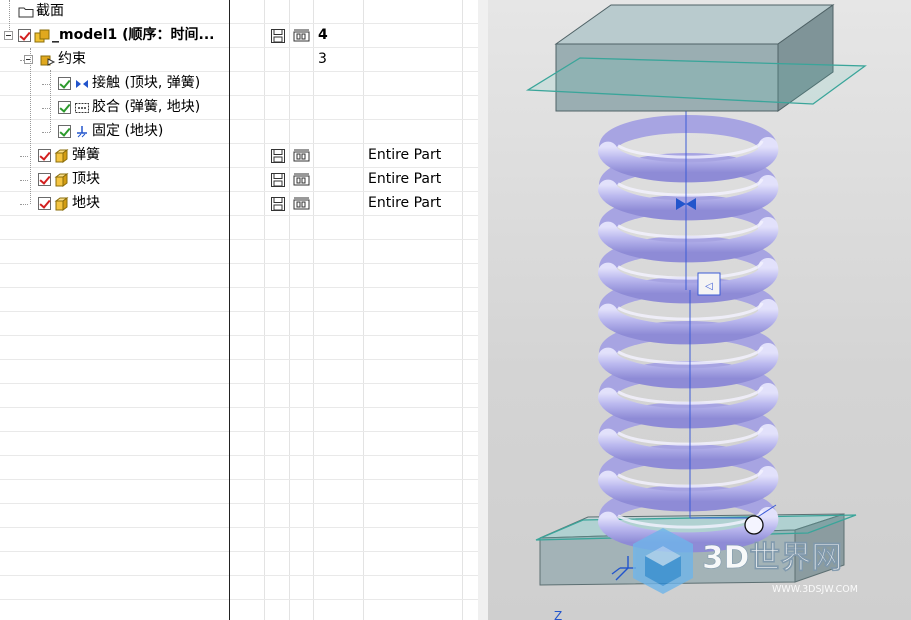 The width and height of the screenshot is (911, 620). I want to click on column-divider, so click(229, 310).